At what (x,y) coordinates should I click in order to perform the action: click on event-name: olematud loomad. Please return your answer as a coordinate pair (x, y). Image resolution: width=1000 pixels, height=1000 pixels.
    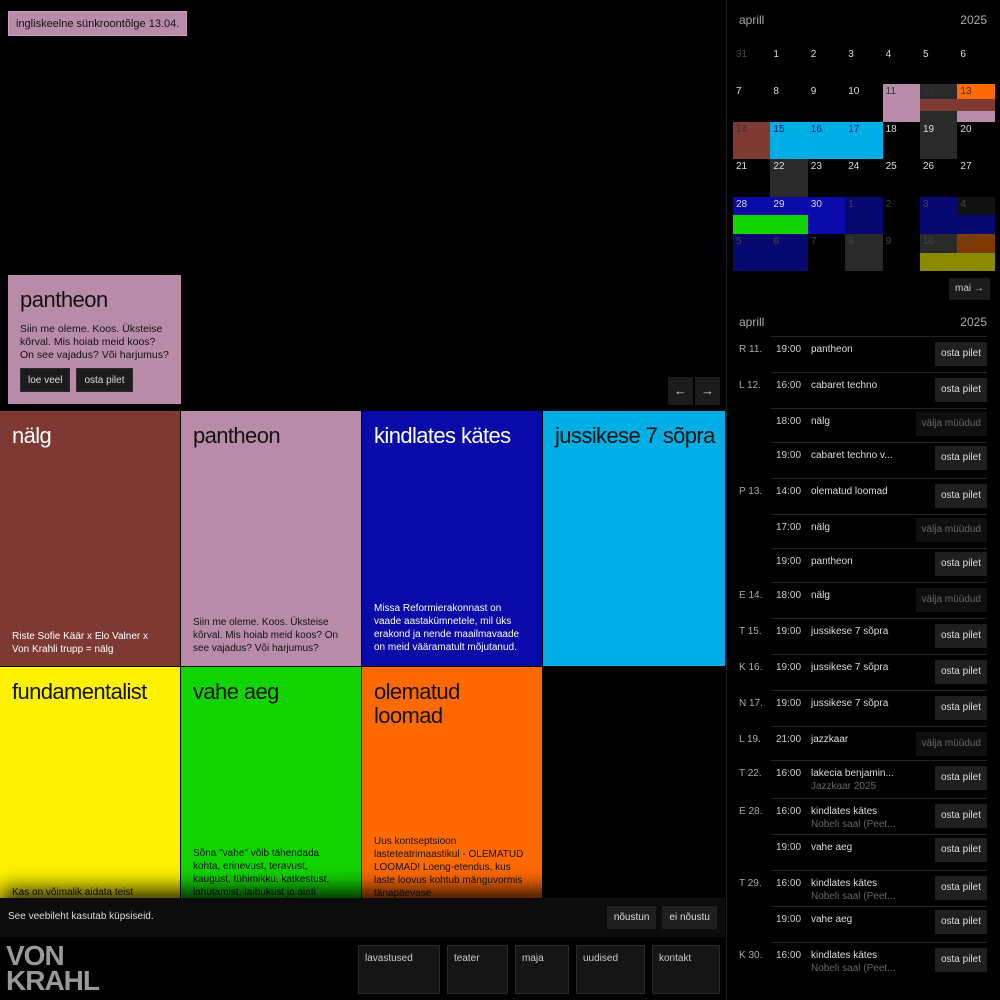
    Looking at the image, I should click on (856, 491).